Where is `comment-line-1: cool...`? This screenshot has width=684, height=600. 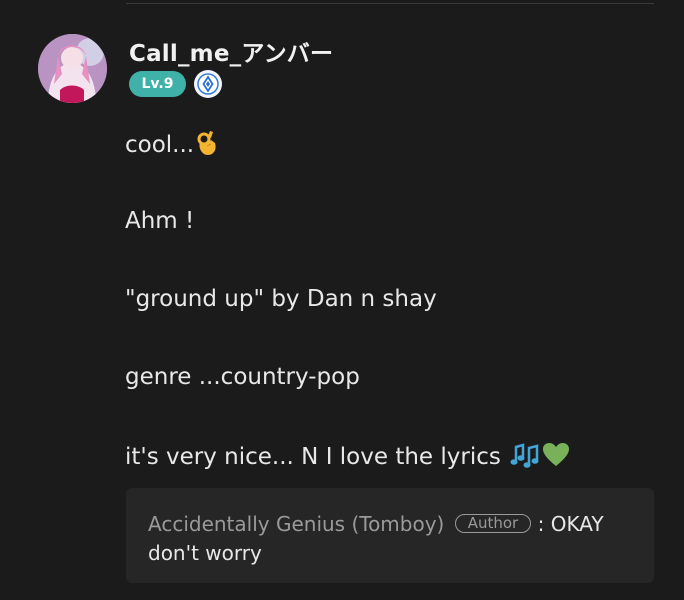
comment-line-1: cool... is located at coordinates (171, 146).